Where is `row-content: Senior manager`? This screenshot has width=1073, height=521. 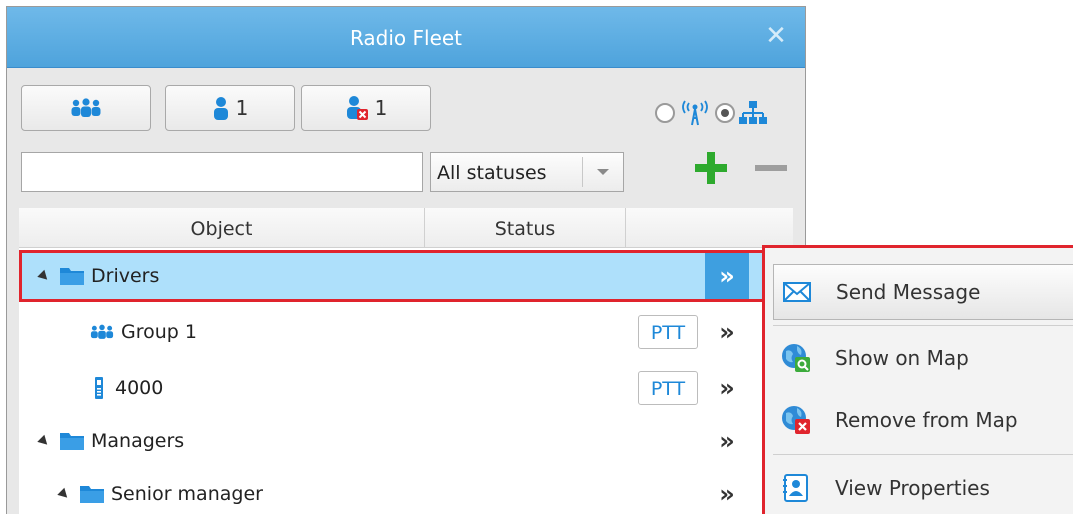 row-content: Senior manager is located at coordinates (160, 494).